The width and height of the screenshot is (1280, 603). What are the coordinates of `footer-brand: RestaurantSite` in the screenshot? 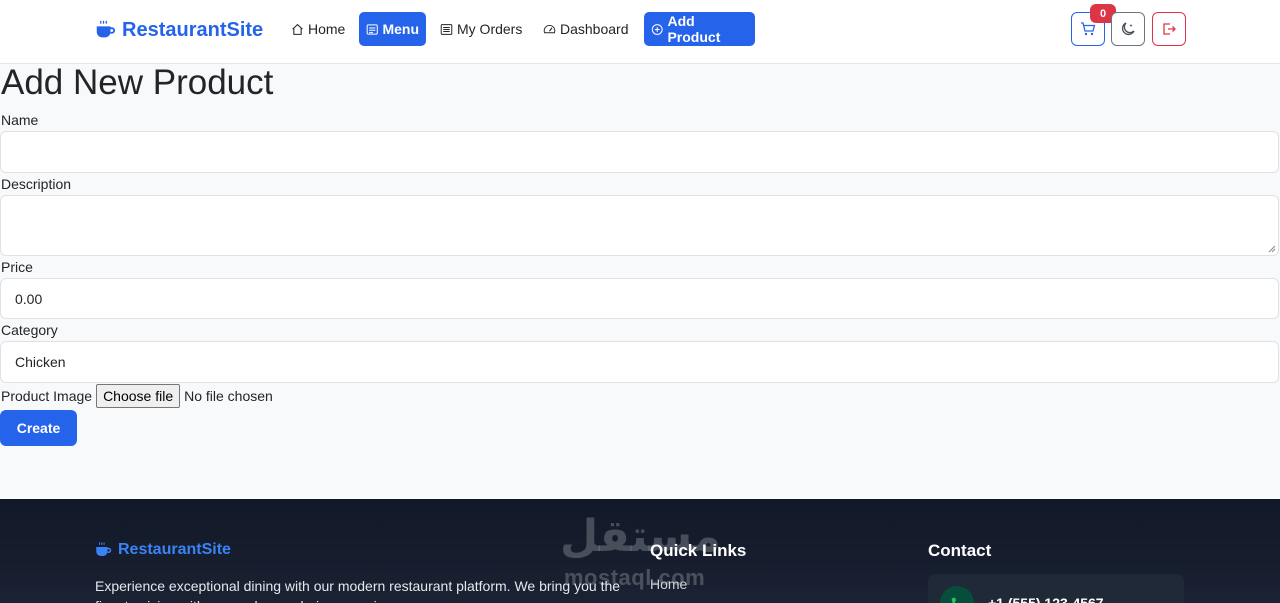 It's located at (162, 550).